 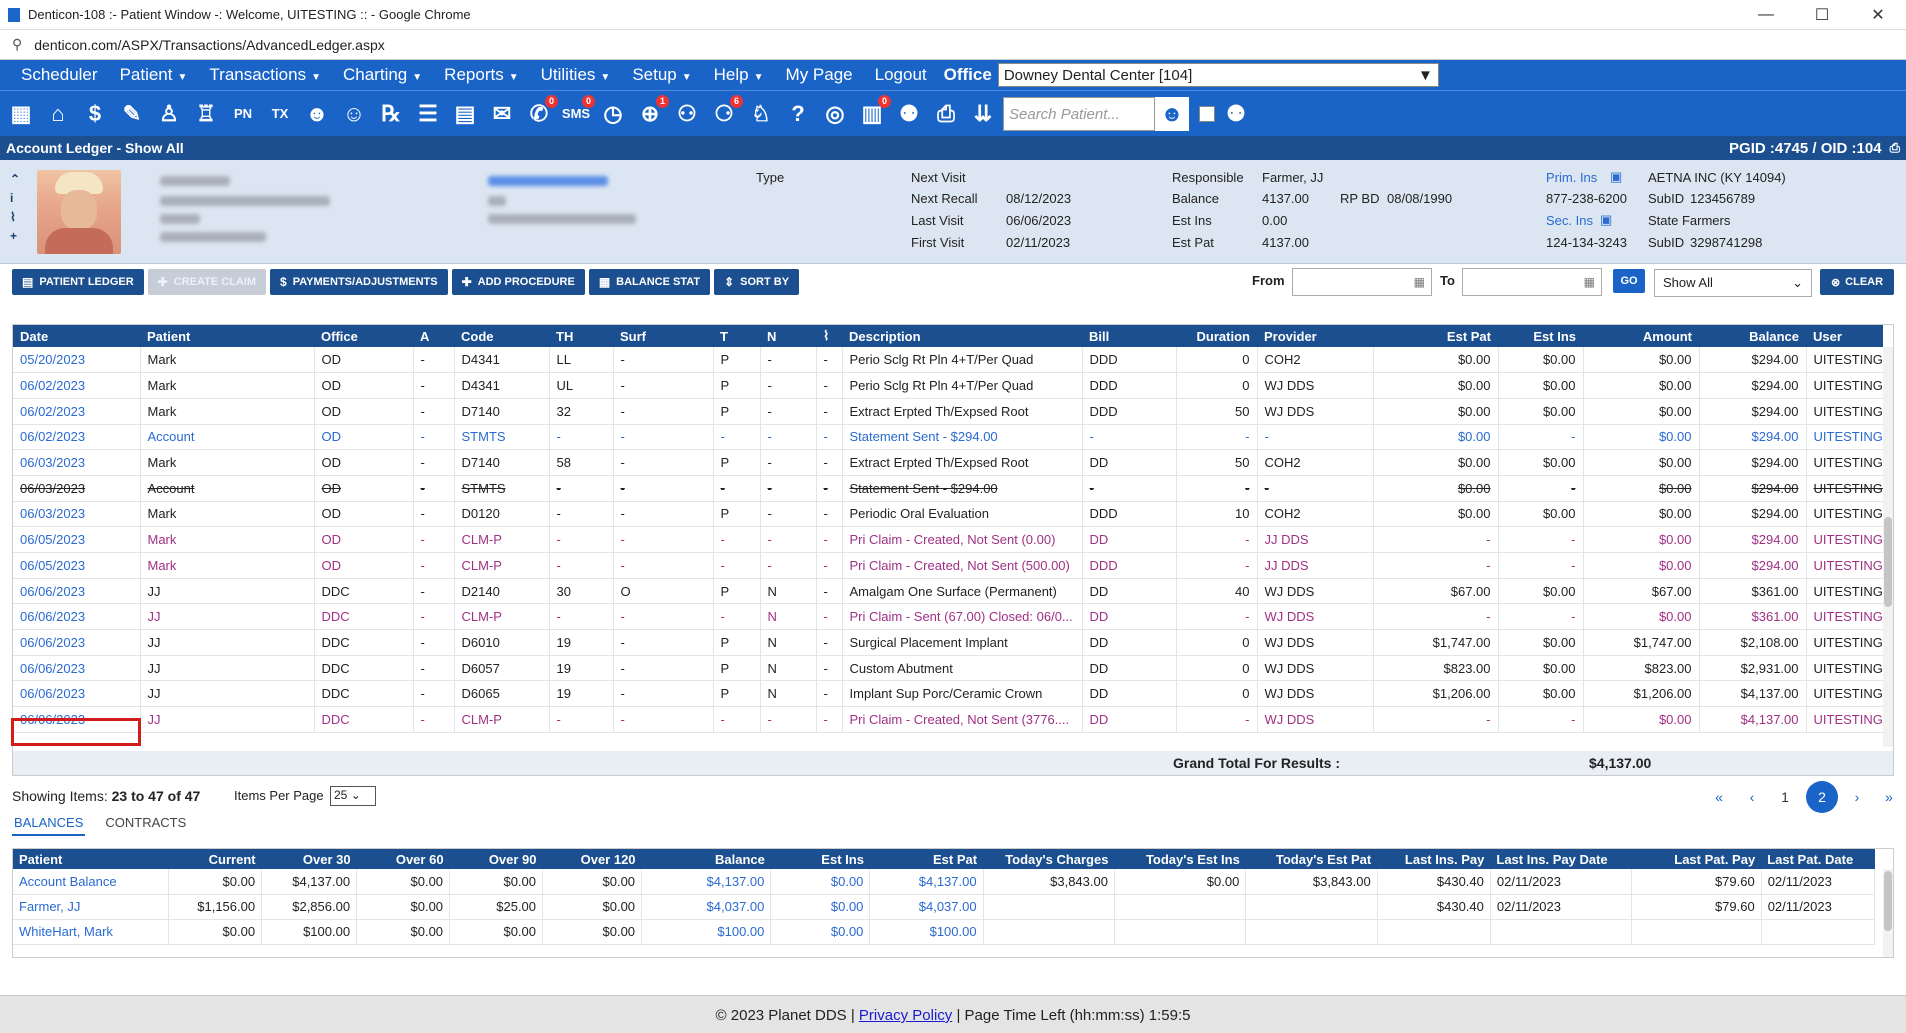 I want to click on menu-setup: Setup ▼, so click(x=661, y=75).